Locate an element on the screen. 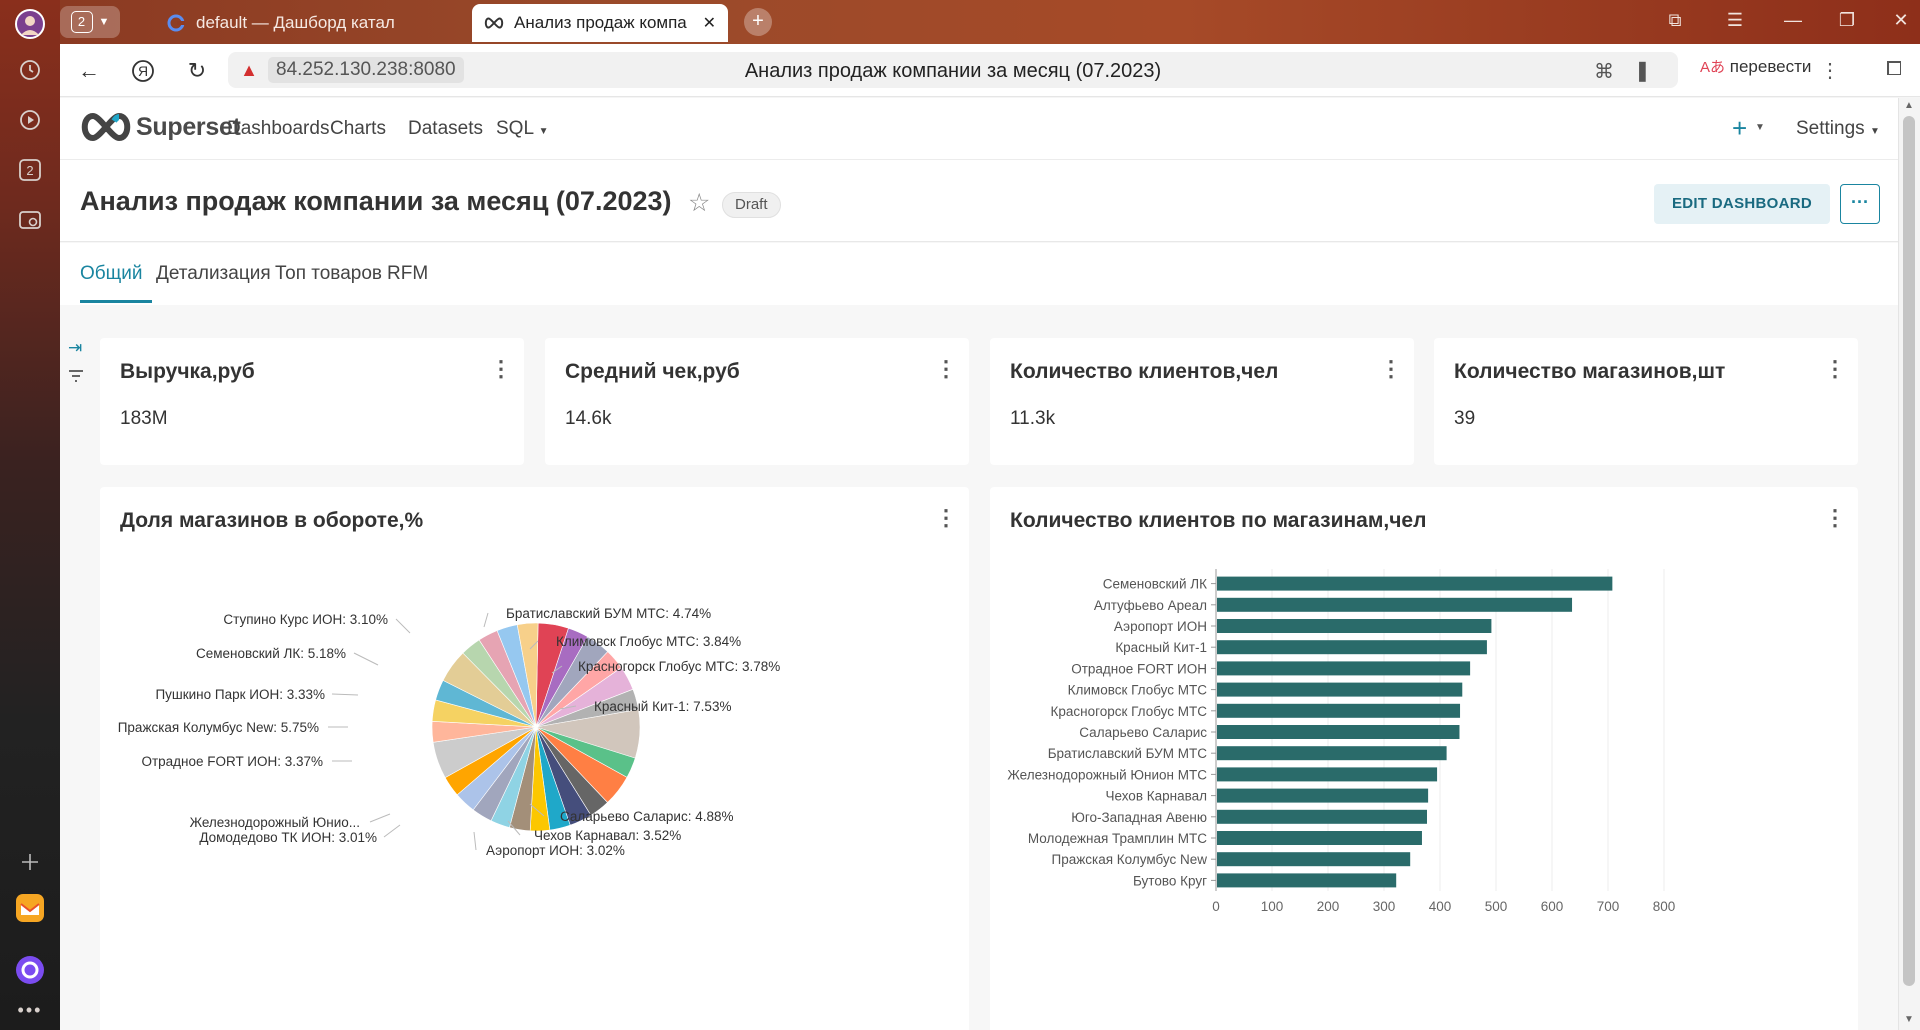 Image resolution: width=1920 pixels, height=1030 pixels. close-window-icon: ✕ is located at coordinates (1901, 20).